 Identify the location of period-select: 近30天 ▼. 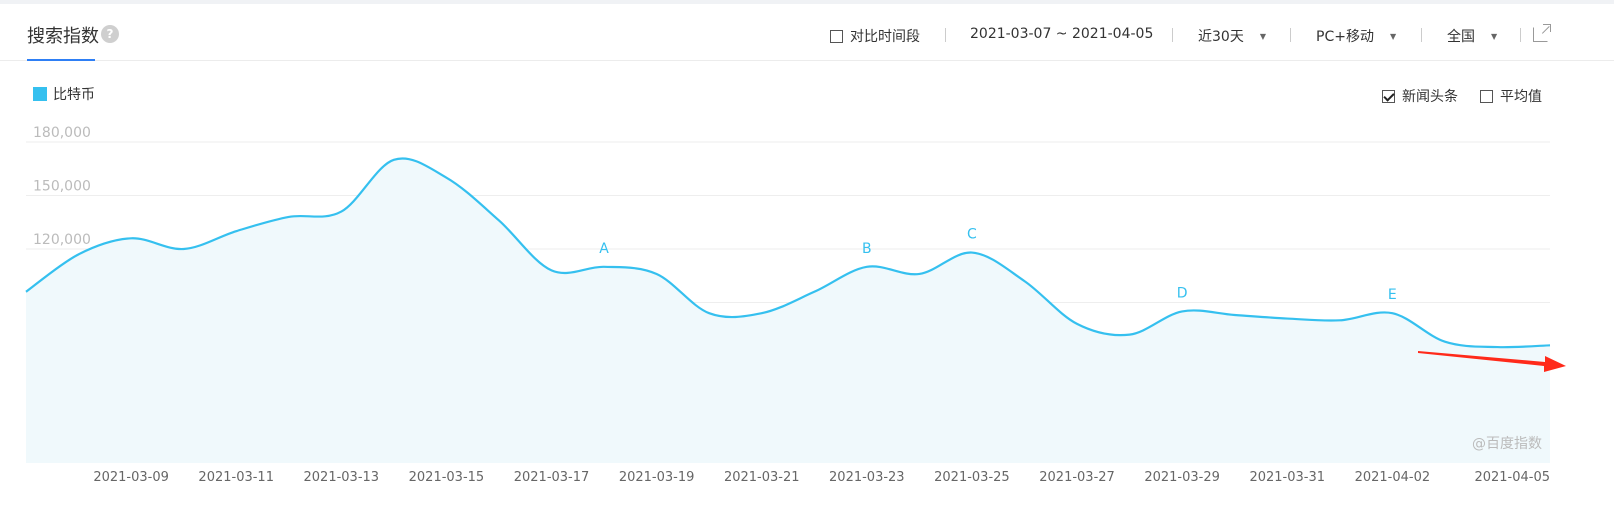
(1232, 36).